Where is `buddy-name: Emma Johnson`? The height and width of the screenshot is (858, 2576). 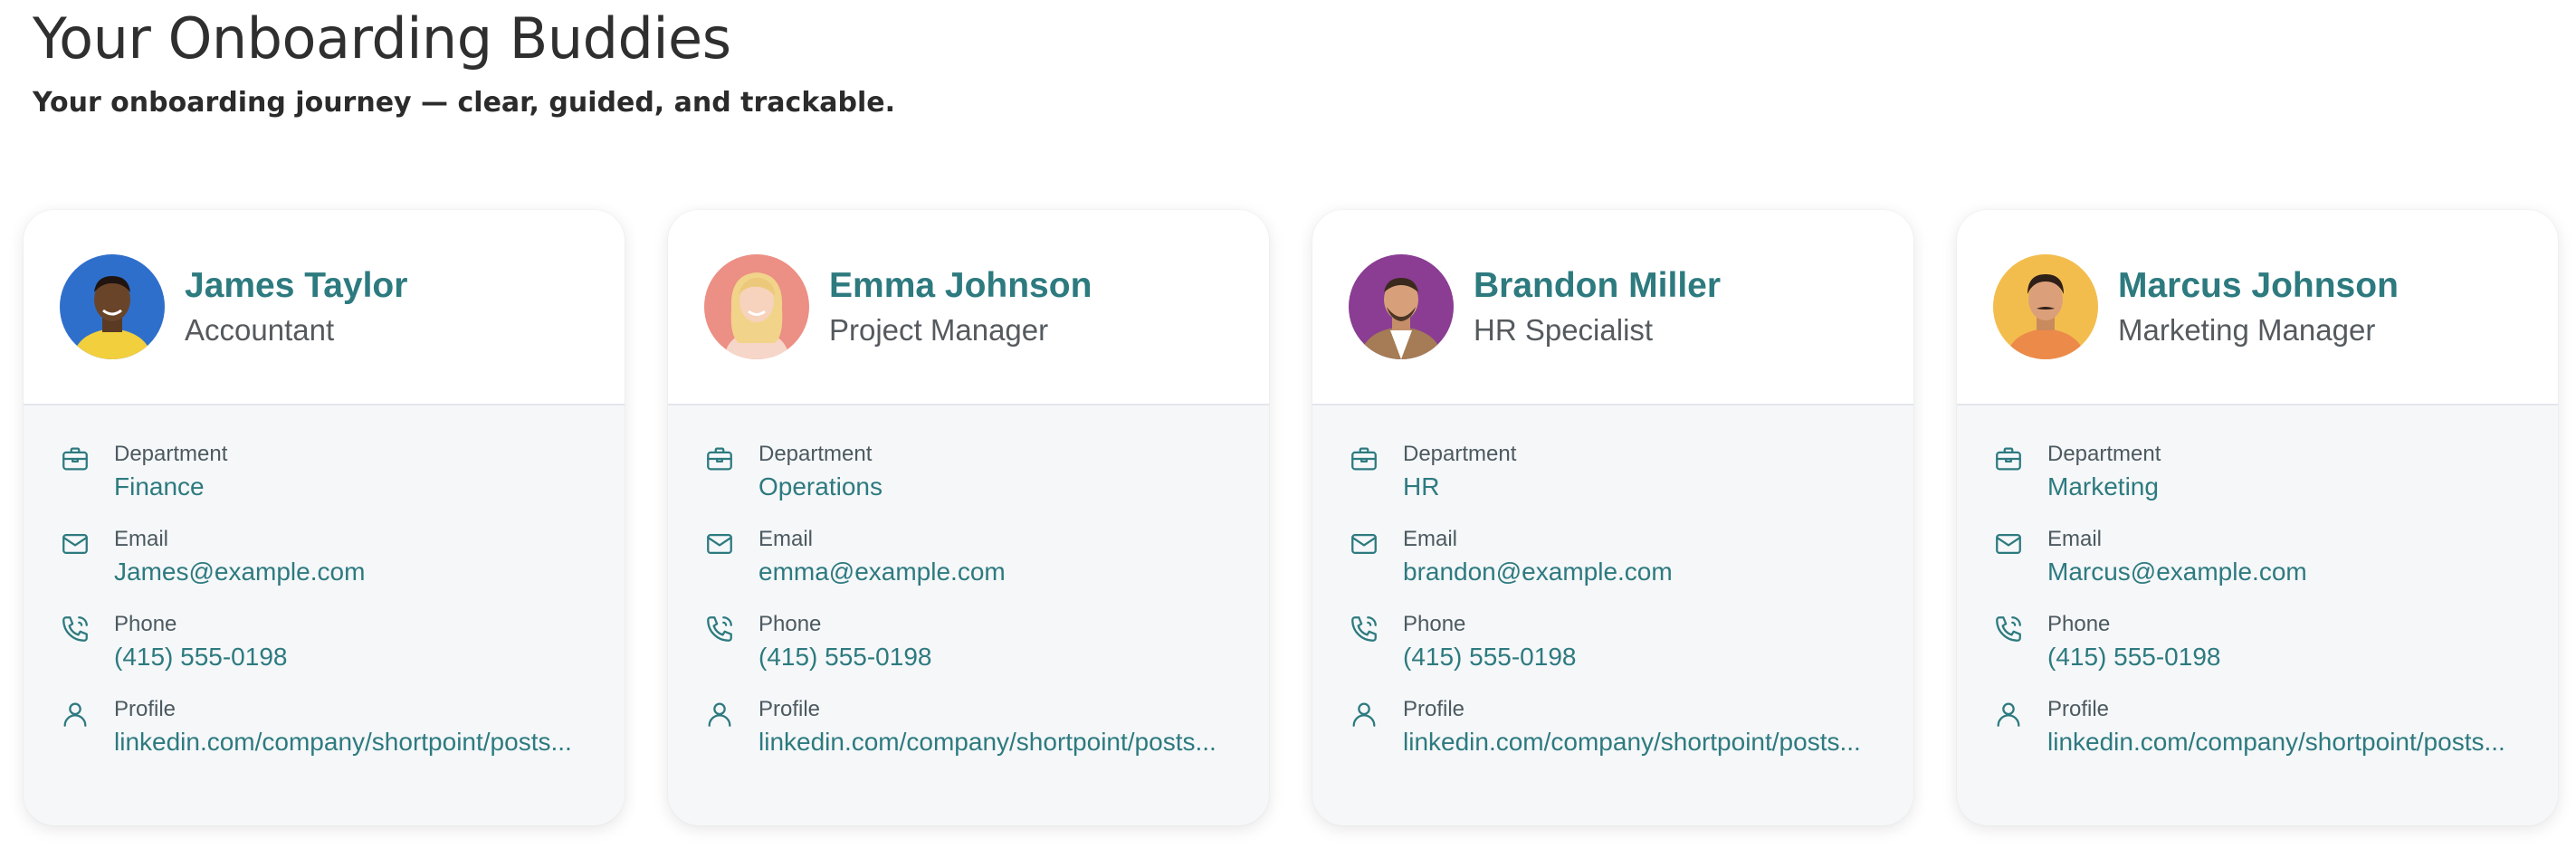
buddy-name: Emma Johnson is located at coordinates (960, 285).